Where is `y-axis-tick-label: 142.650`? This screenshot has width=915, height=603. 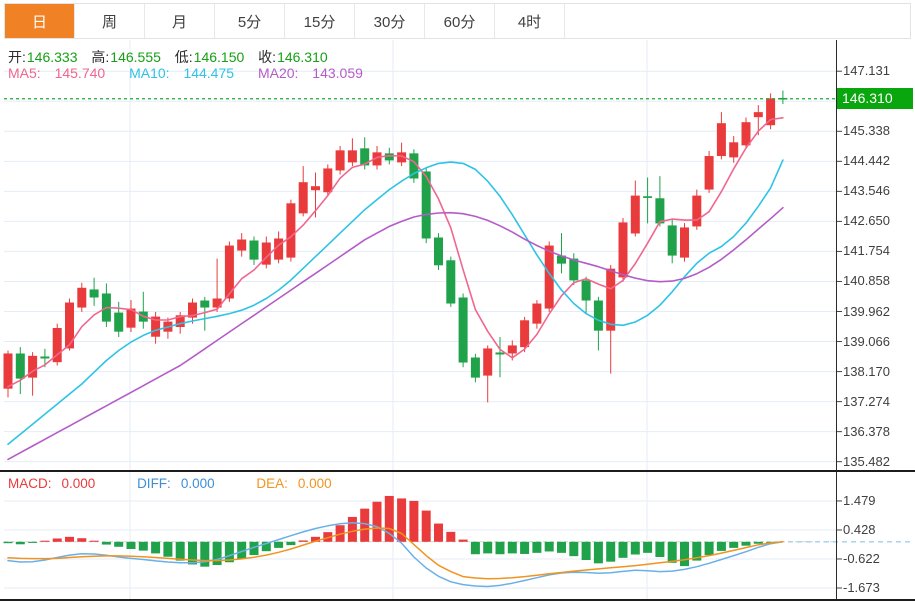
y-axis-tick-label: 142.650 is located at coordinates (866, 221).